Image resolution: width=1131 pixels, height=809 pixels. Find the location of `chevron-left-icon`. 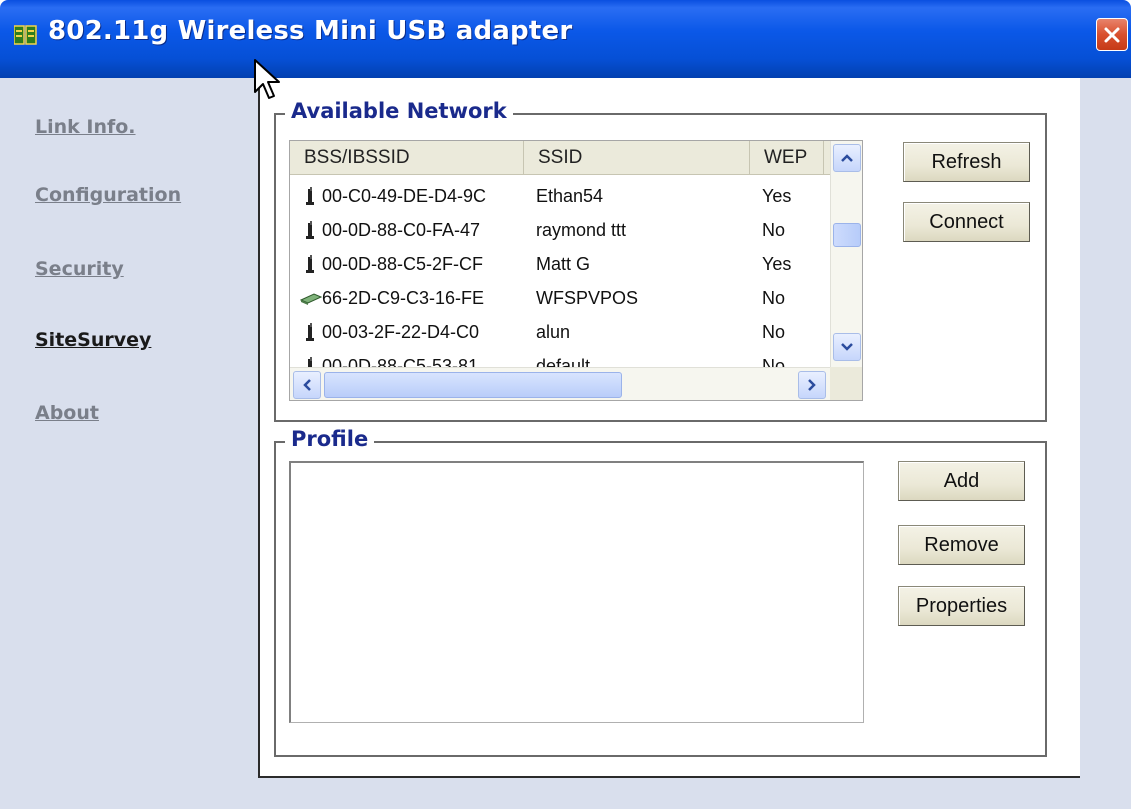

chevron-left-icon is located at coordinates (307, 385).